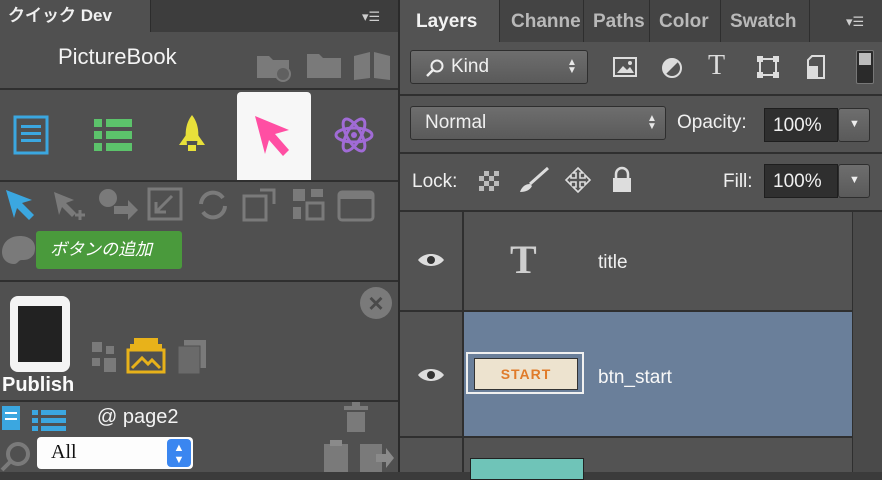 The width and height of the screenshot is (882, 480). What do you see at coordinates (489, 181) in the screenshot?
I see `lock-transparency-icon` at bounding box center [489, 181].